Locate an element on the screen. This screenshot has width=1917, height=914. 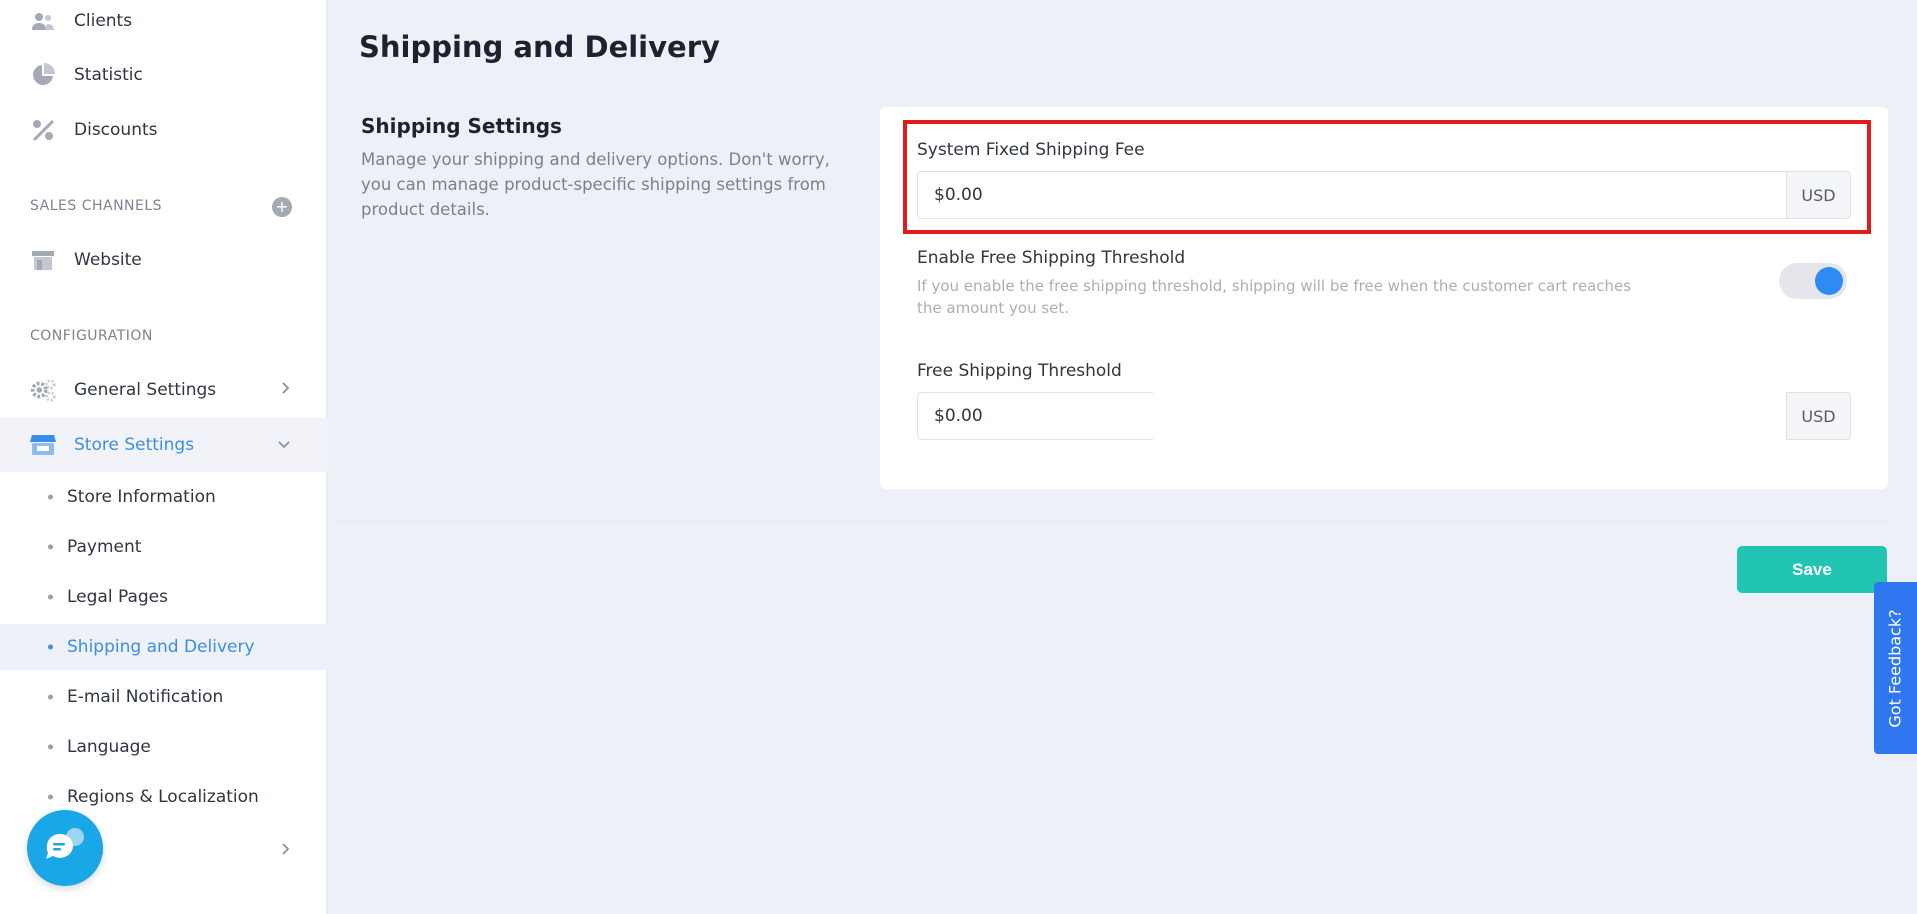
sidebar-subitem-label: Language is located at coordinates (109, 747).